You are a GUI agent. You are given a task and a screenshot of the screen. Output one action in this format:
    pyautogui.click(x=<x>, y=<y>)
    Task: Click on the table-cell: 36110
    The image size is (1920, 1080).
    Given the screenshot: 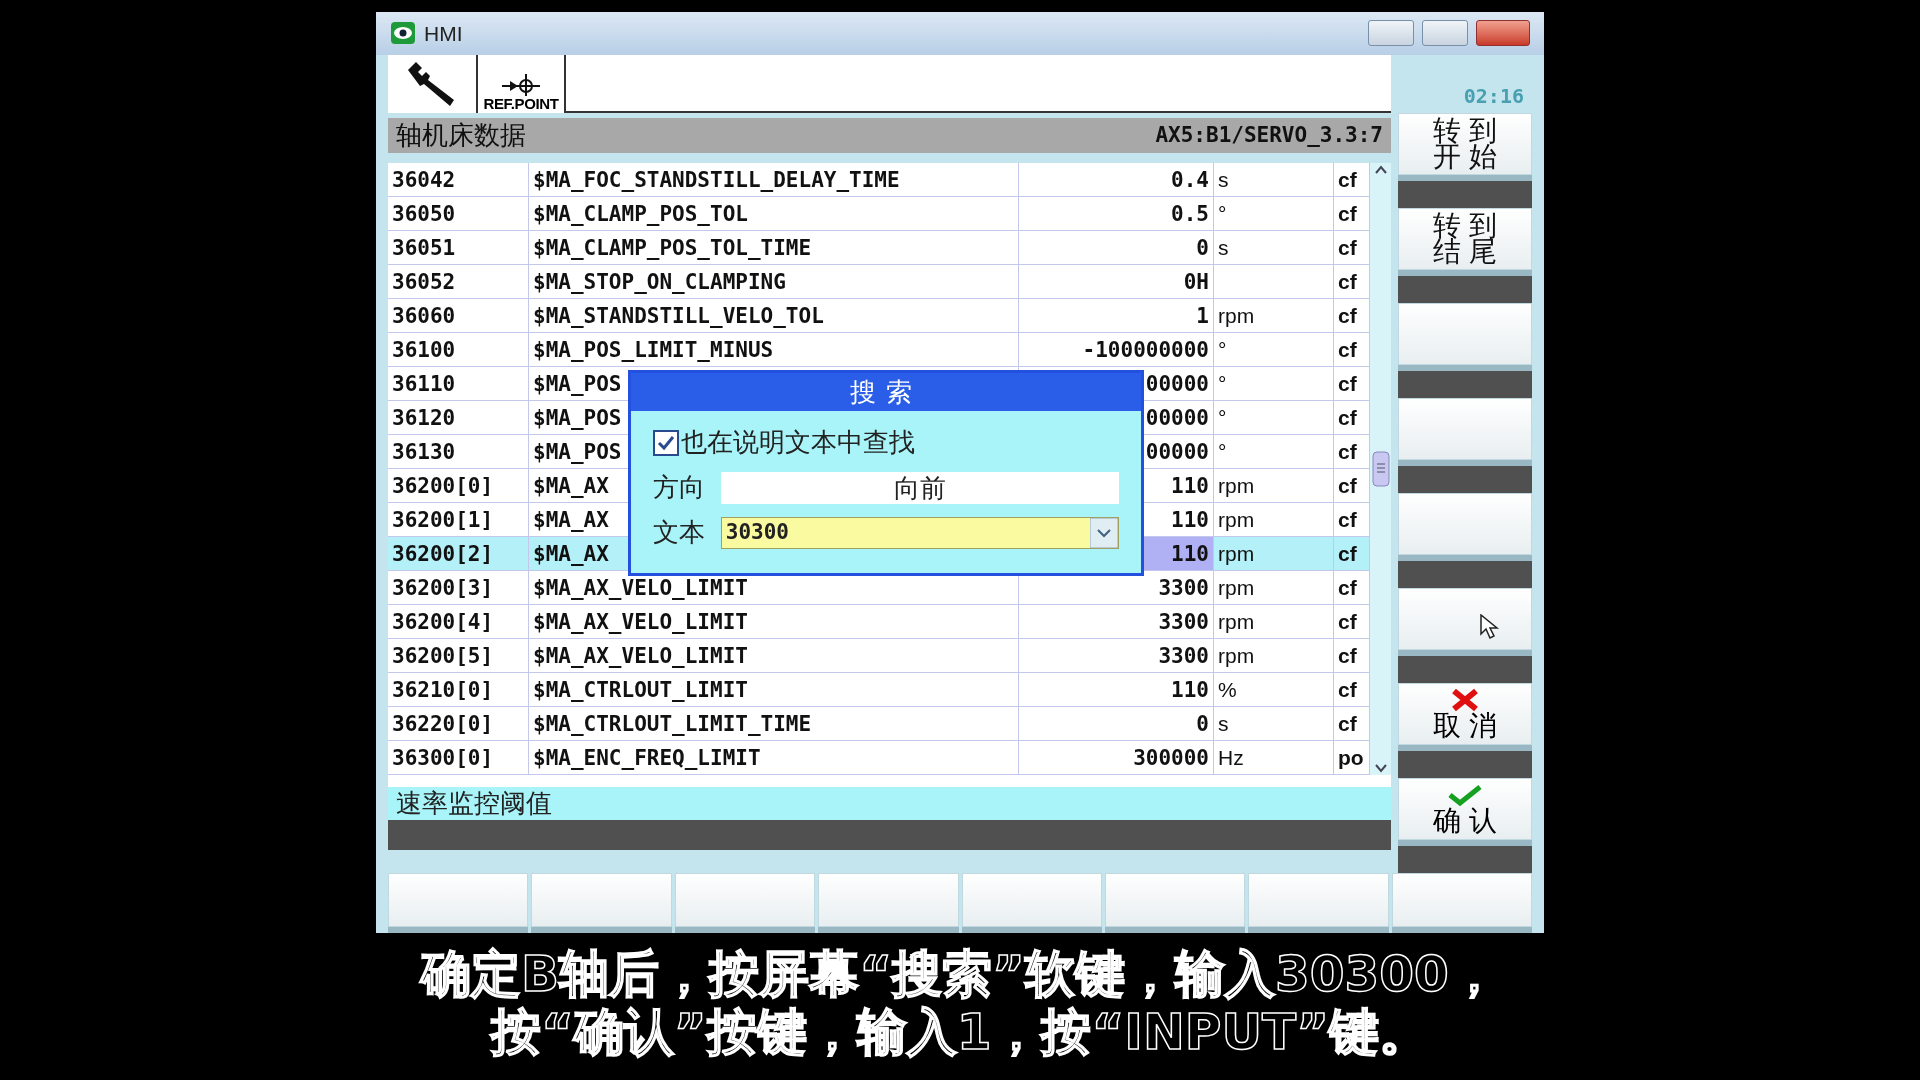 What is the action you would take?
    pyautogui.click(x=458, y=383)
    